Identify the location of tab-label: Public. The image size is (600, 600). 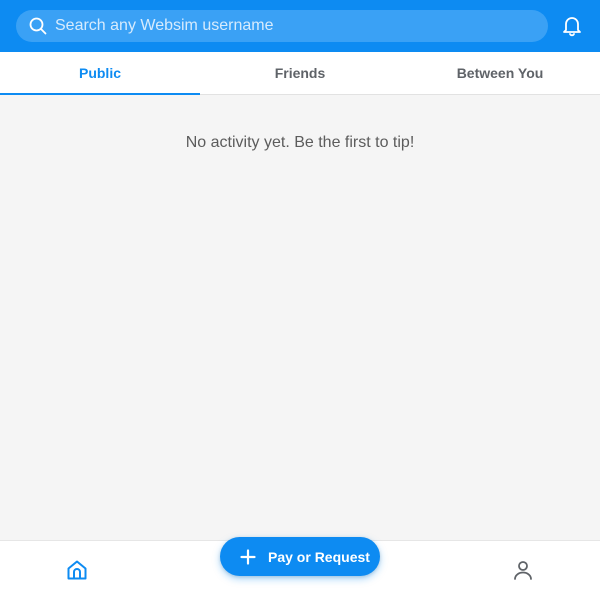
(99, 73).